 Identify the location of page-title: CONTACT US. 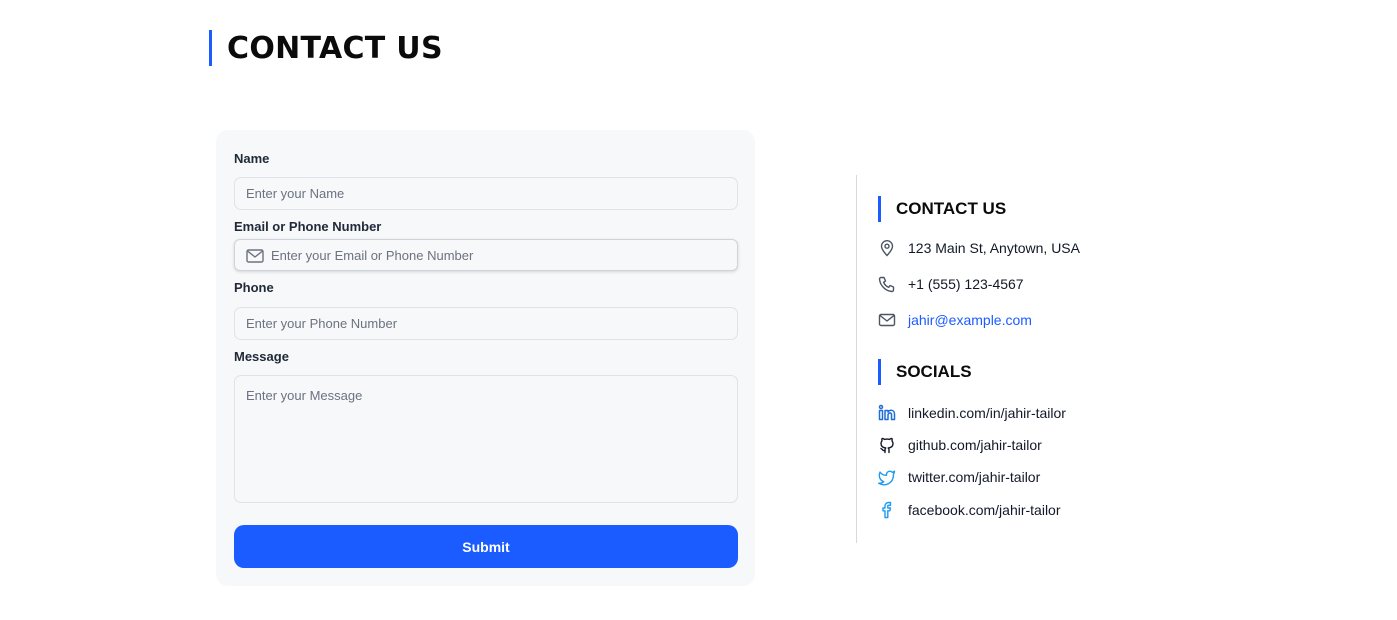
(326, 48).